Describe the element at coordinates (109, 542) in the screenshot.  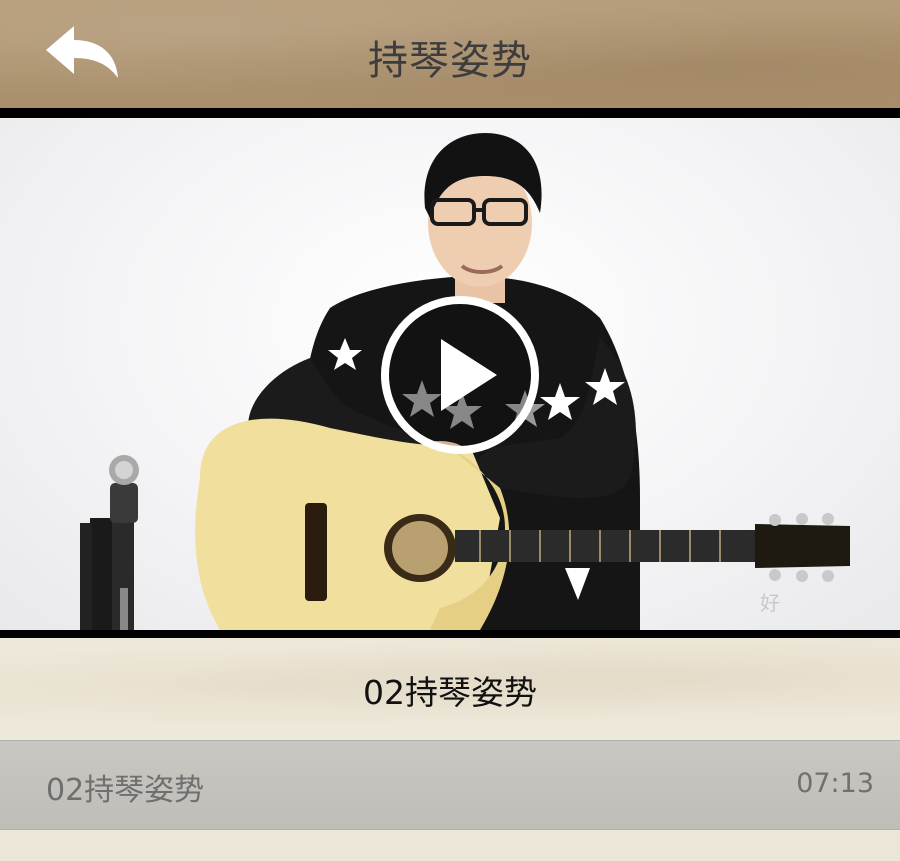
I see `microphone-illustration` at that location.